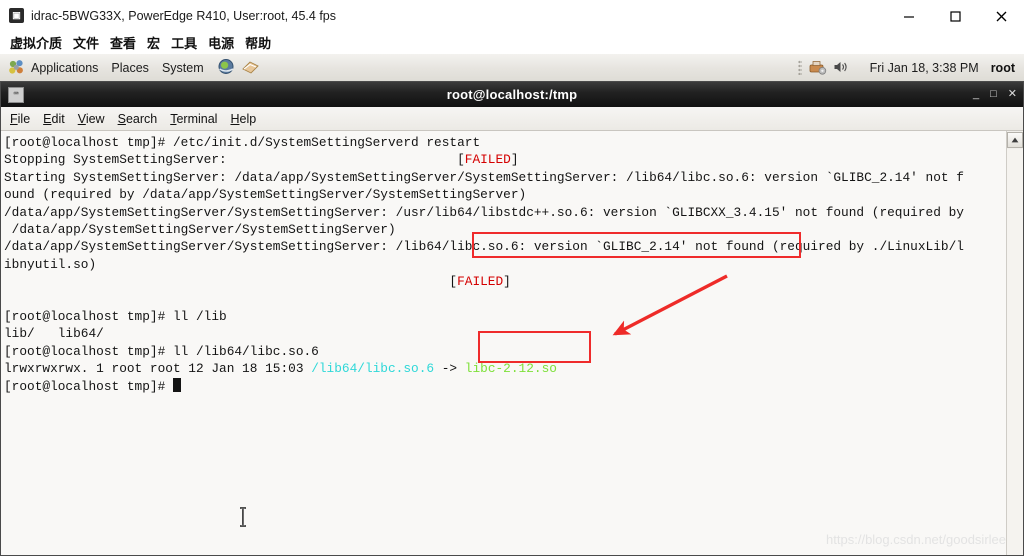  Describe the element at coordinates (130, 68) in the screenshot. I see `panel-menu-places: Places` at that location.